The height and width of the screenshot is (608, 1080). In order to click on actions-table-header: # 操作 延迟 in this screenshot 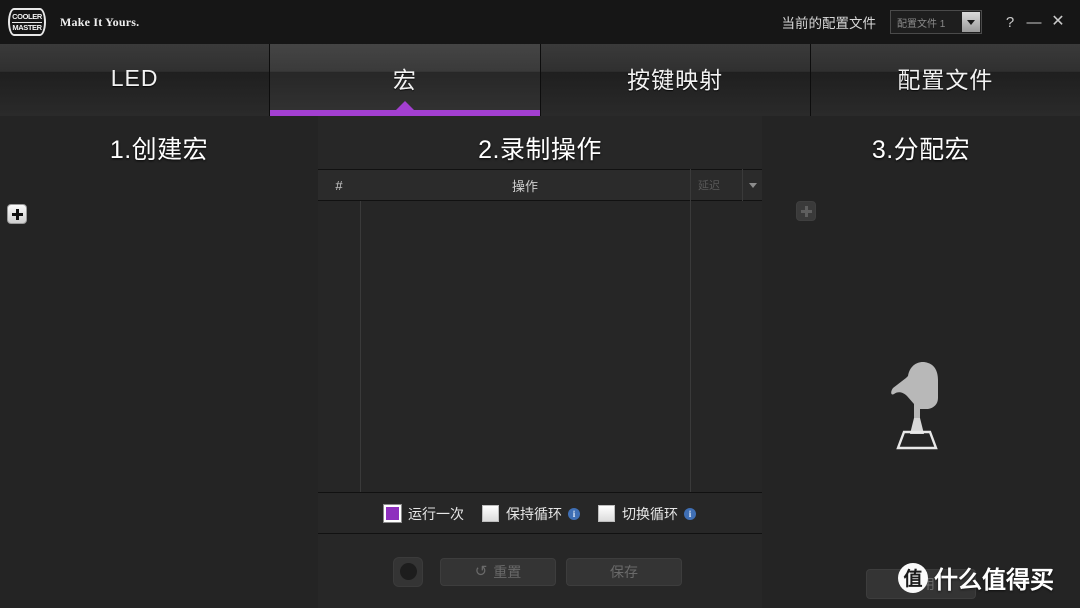, I will do `click(540, 185)`.